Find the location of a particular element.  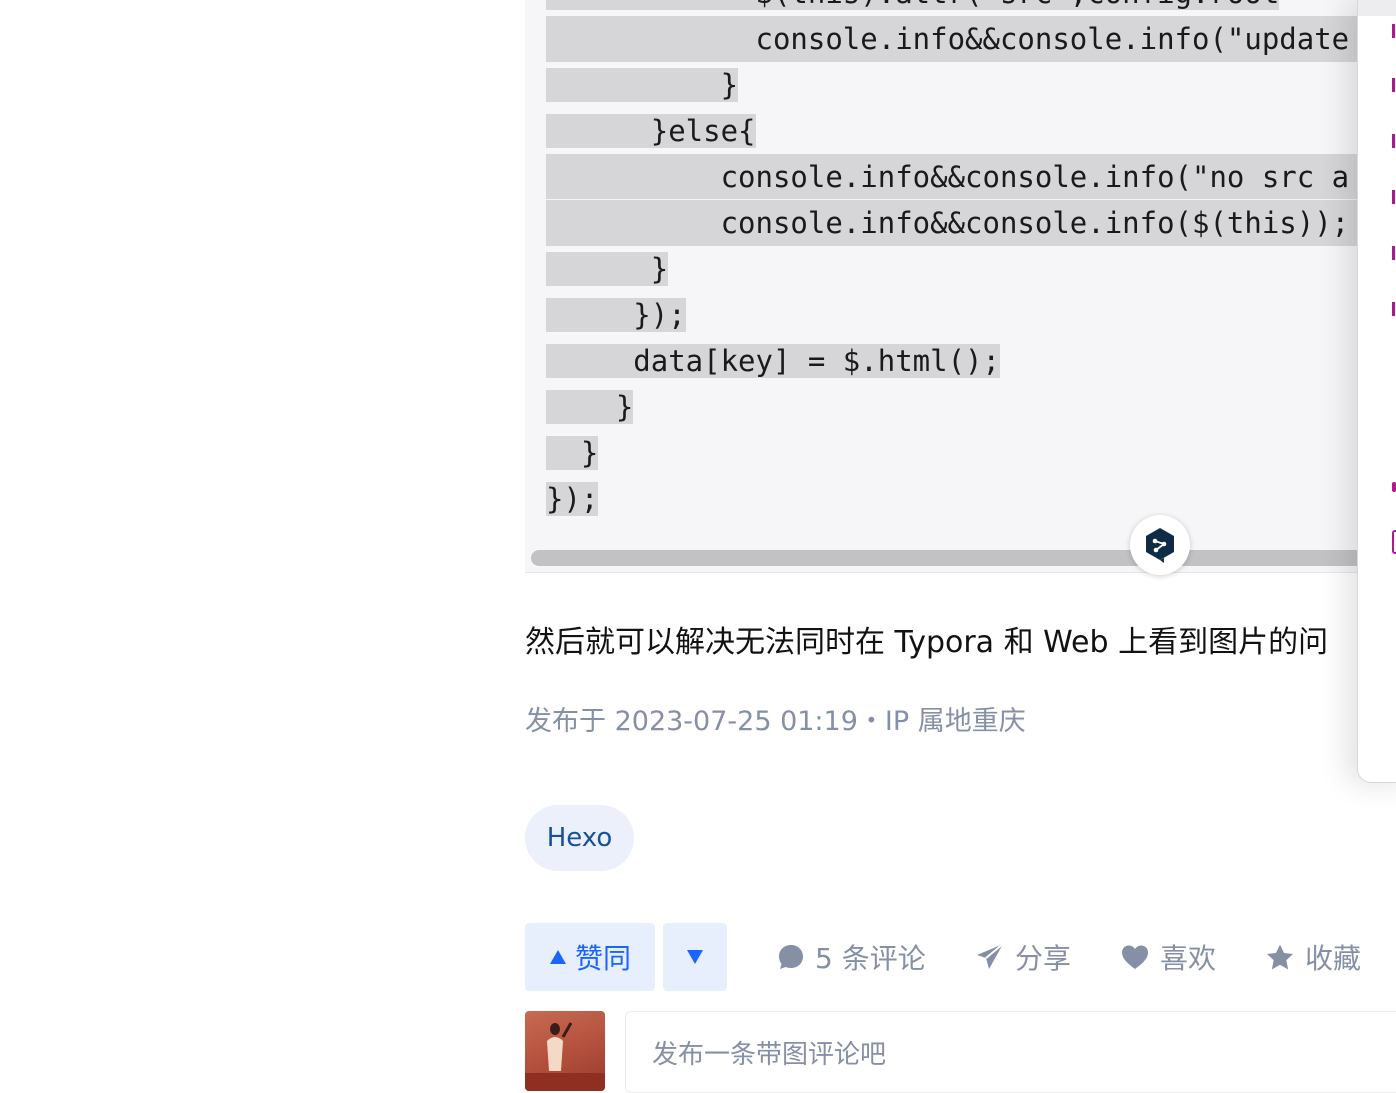

publish-meta: 发布于 2023-07-25 01:19・IP 属地重庆 is located at coordinates (775, 721).